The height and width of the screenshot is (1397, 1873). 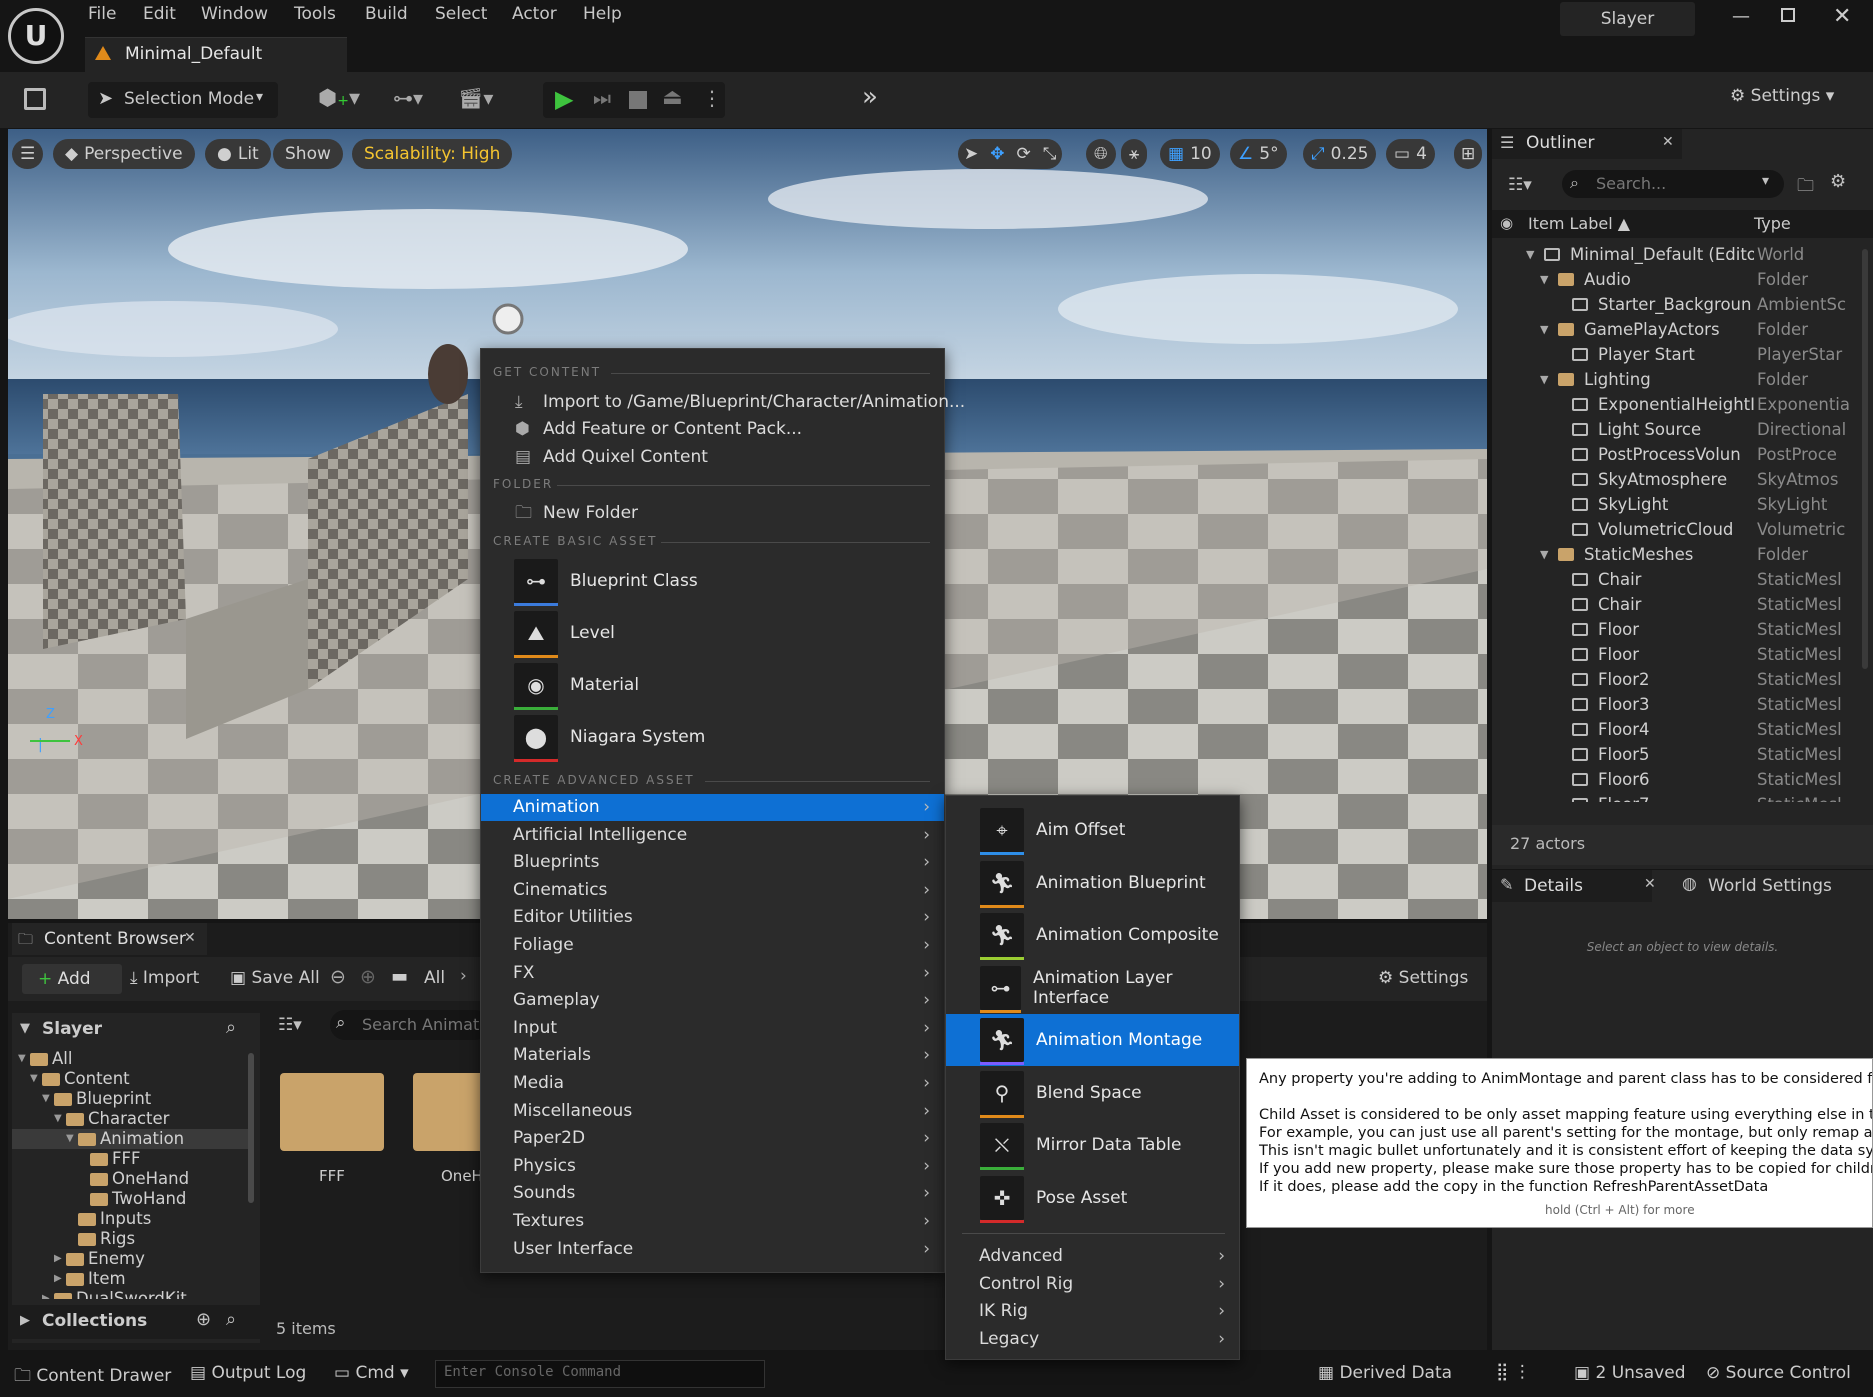 I want to click on add-actor-icon: ⬢+▾, so click(x=339, y=98).